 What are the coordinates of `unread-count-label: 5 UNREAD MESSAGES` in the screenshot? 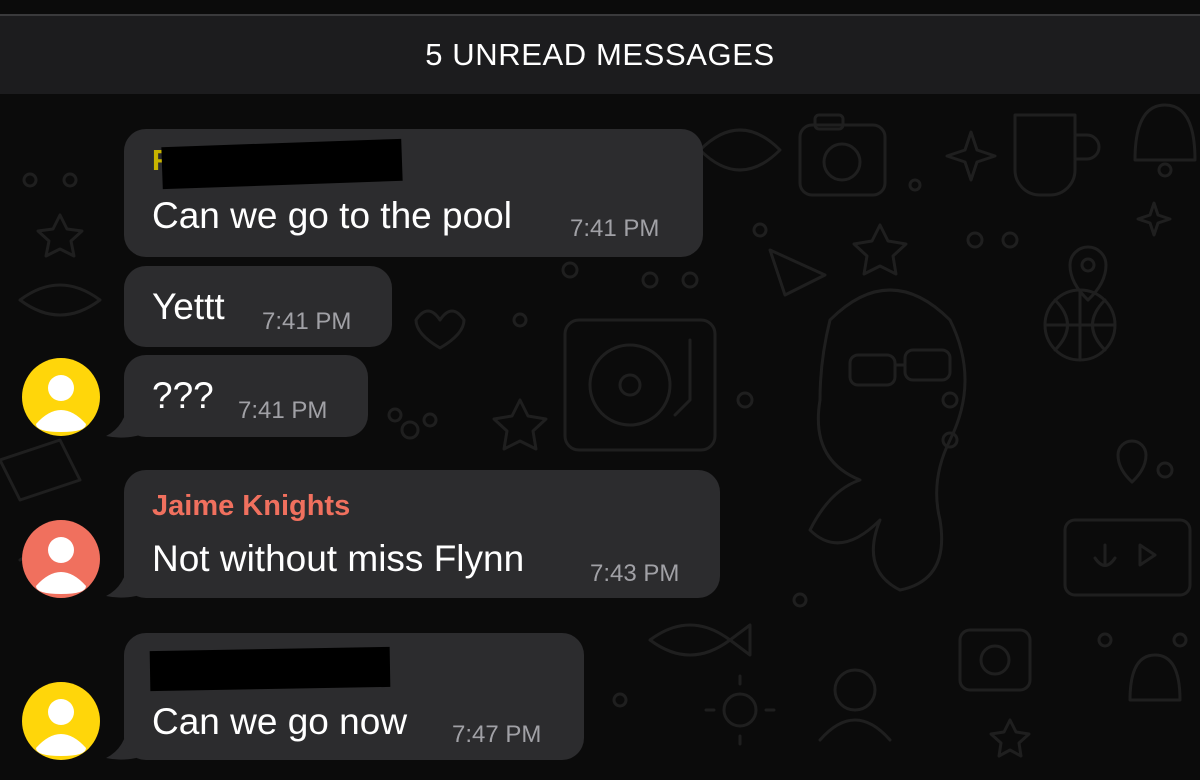 It's located at (600, 54).